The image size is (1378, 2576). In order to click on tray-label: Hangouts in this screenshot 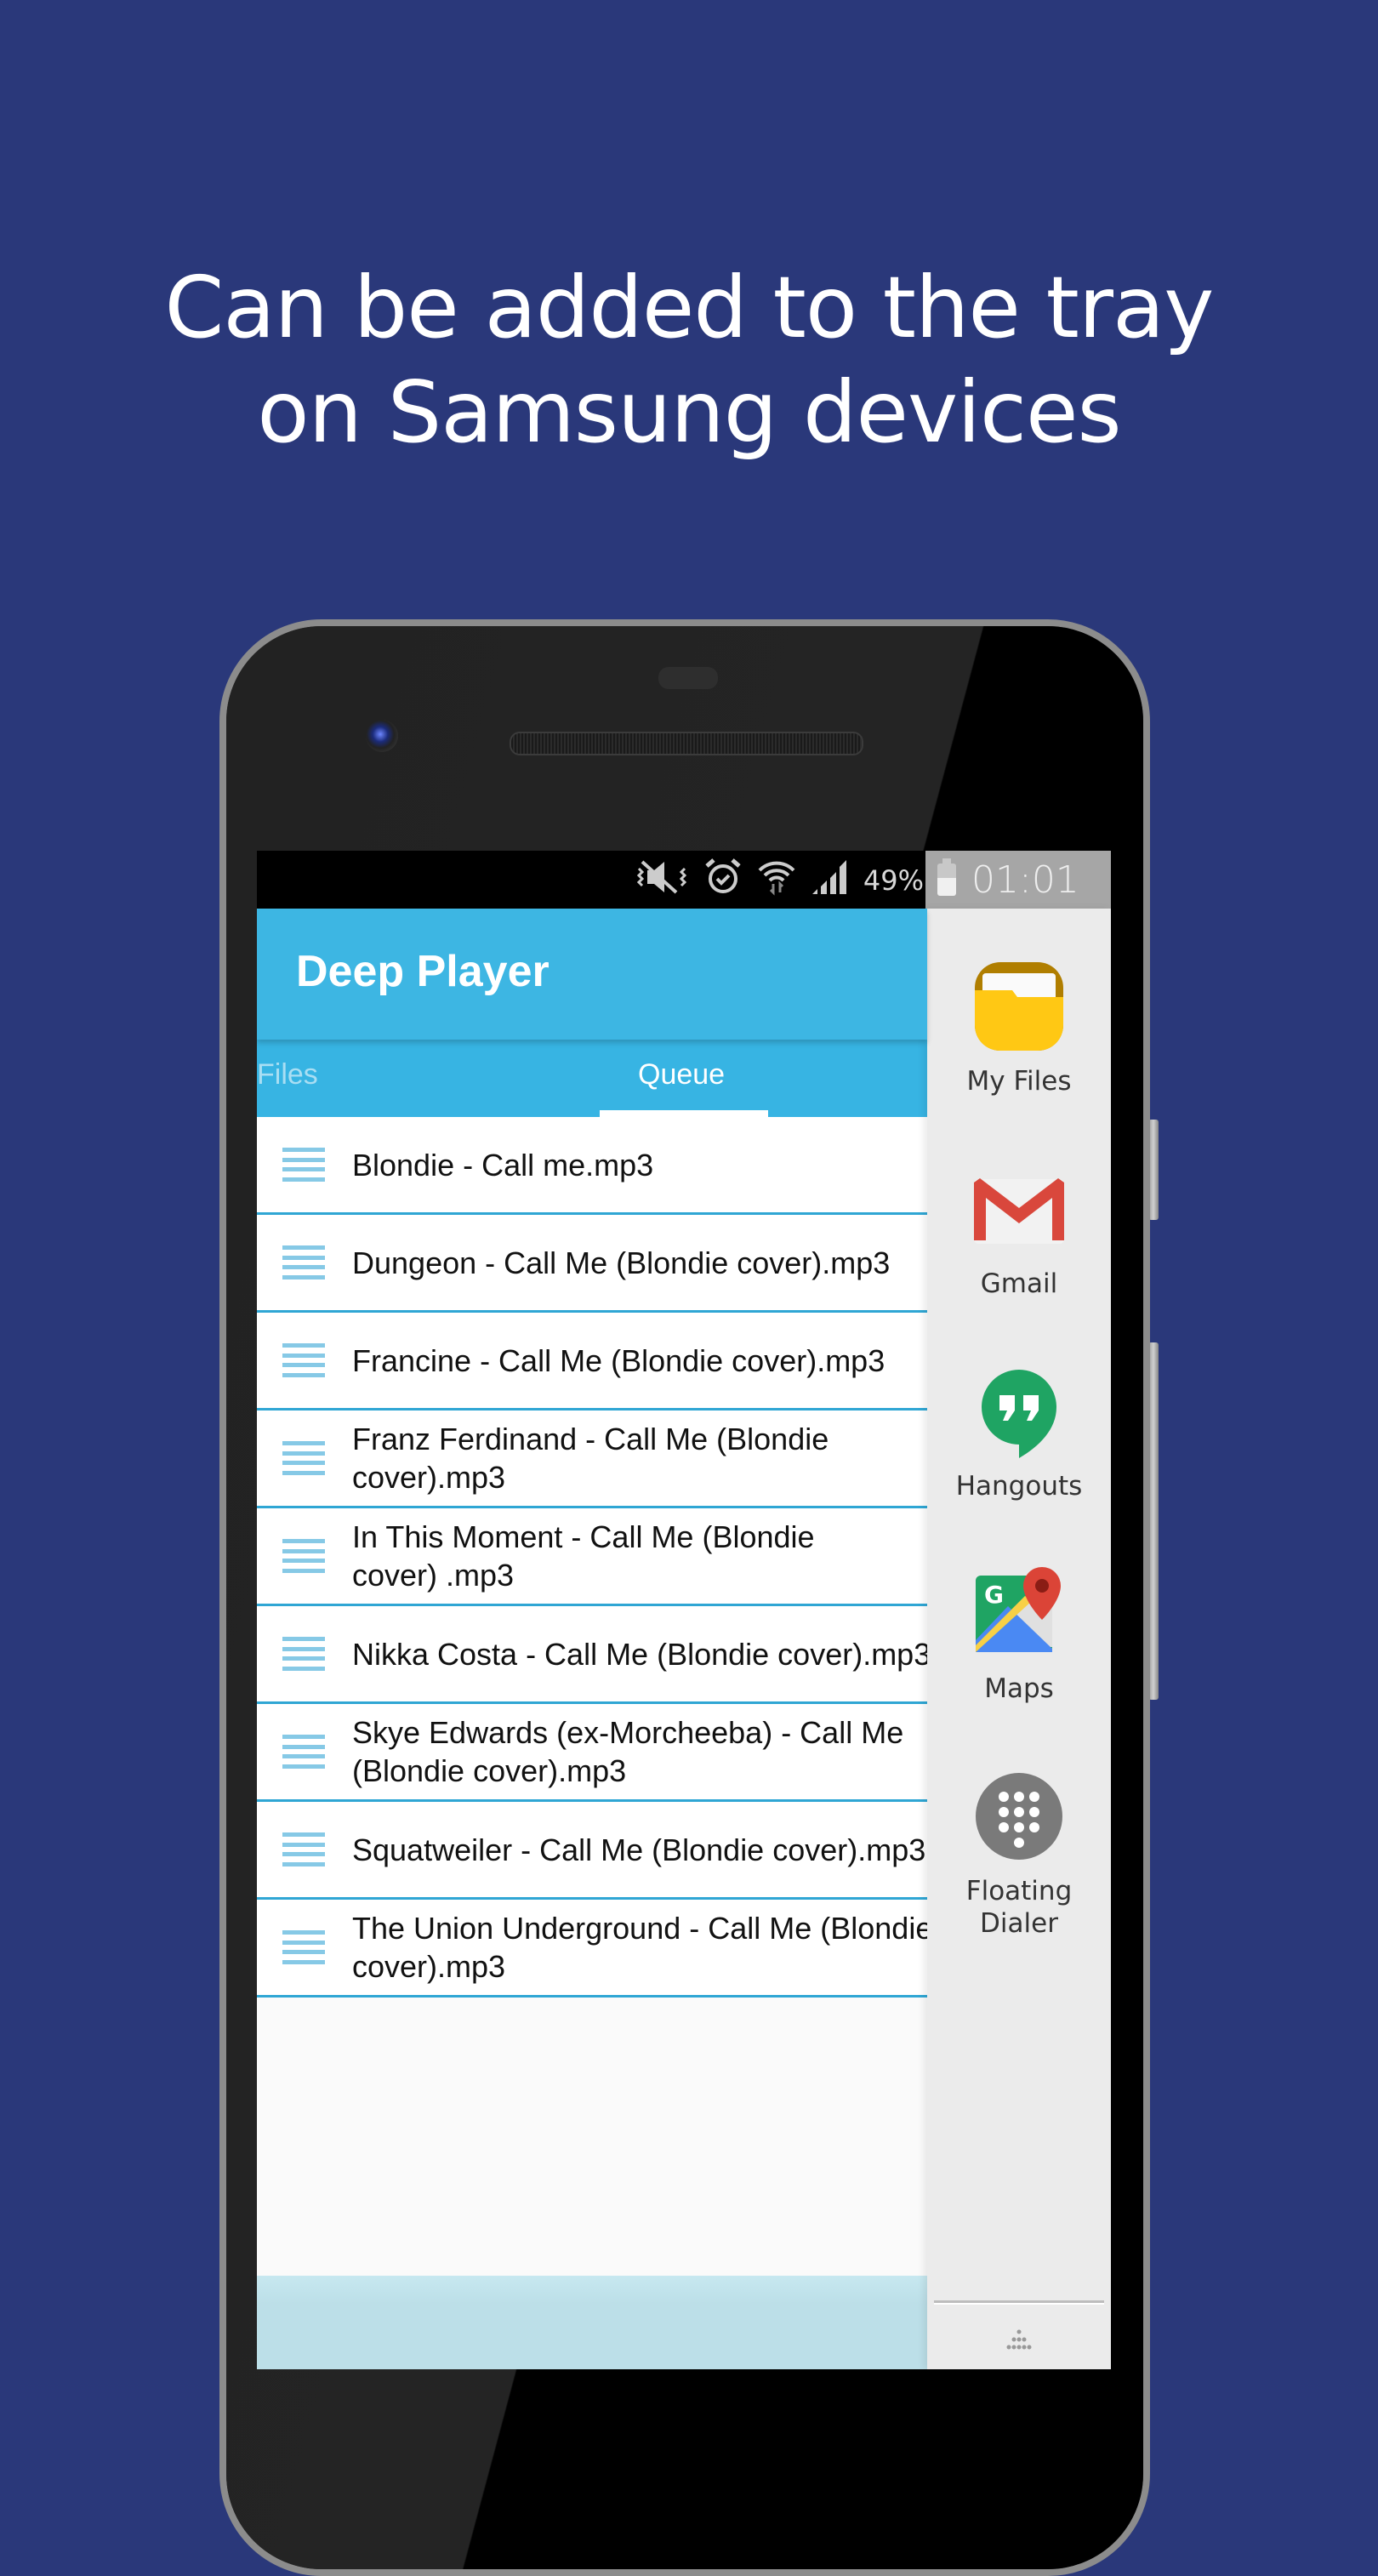, I will do `click(1019, 1486)`.